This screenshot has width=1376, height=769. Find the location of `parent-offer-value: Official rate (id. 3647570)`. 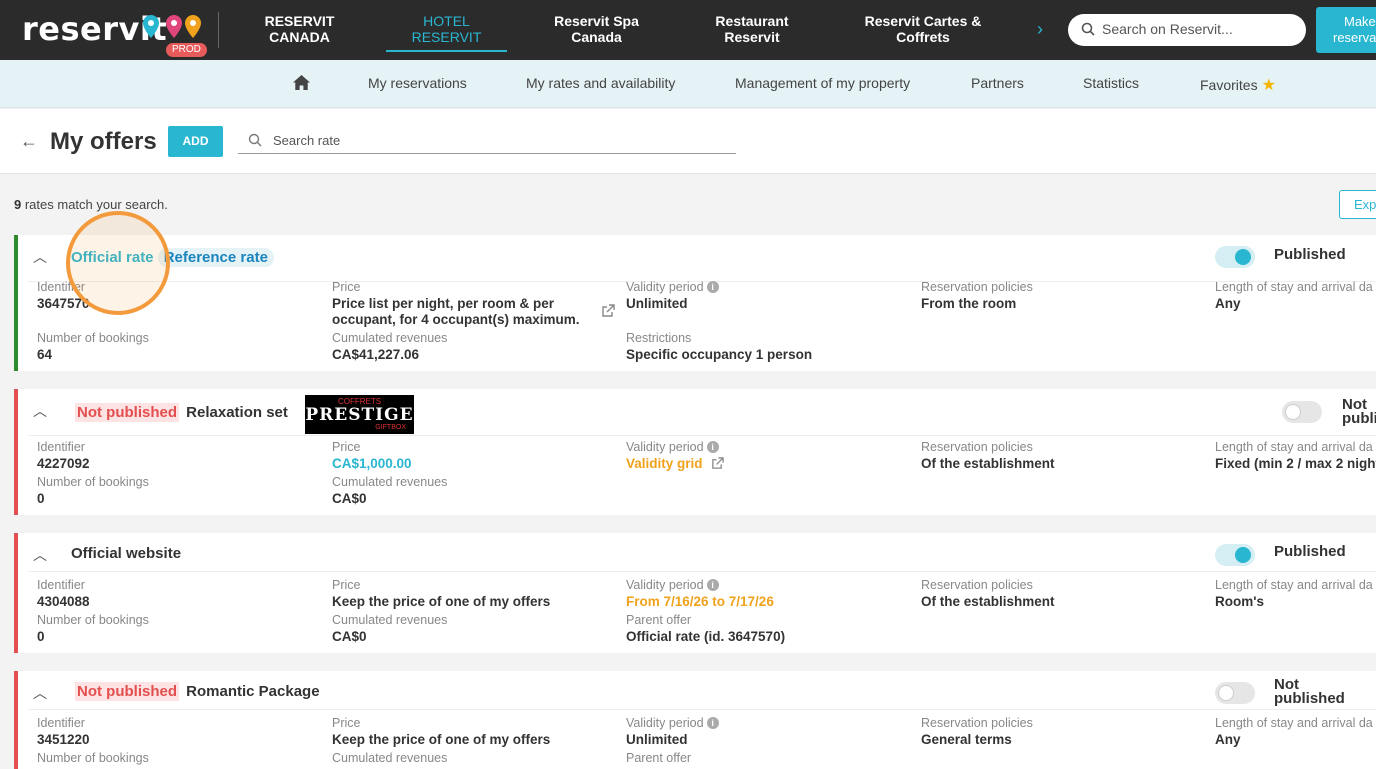

parent-offer-value: Official rate (id. 3647570) is located at coordinates (706, 636).